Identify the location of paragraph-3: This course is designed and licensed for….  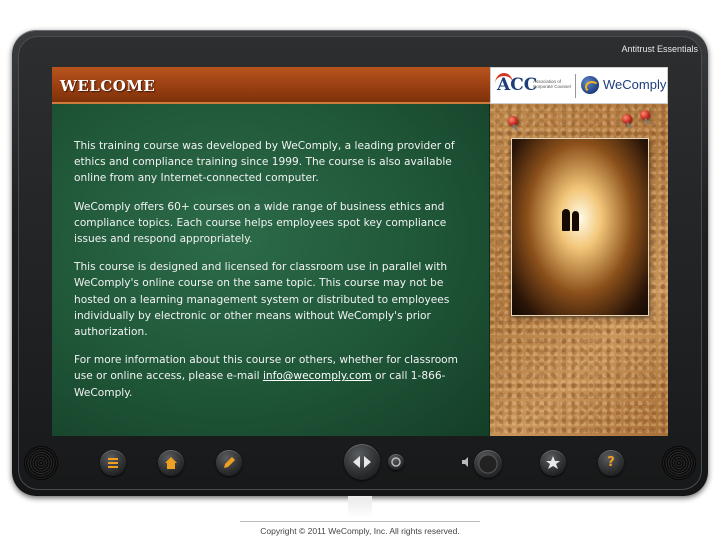
(262, 300).